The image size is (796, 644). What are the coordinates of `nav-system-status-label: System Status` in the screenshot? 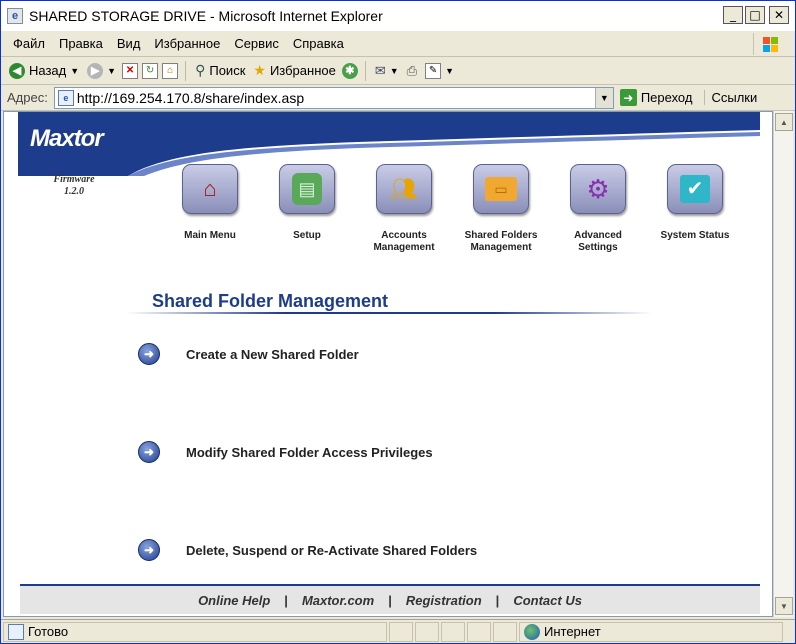 It's located at (695, 235).